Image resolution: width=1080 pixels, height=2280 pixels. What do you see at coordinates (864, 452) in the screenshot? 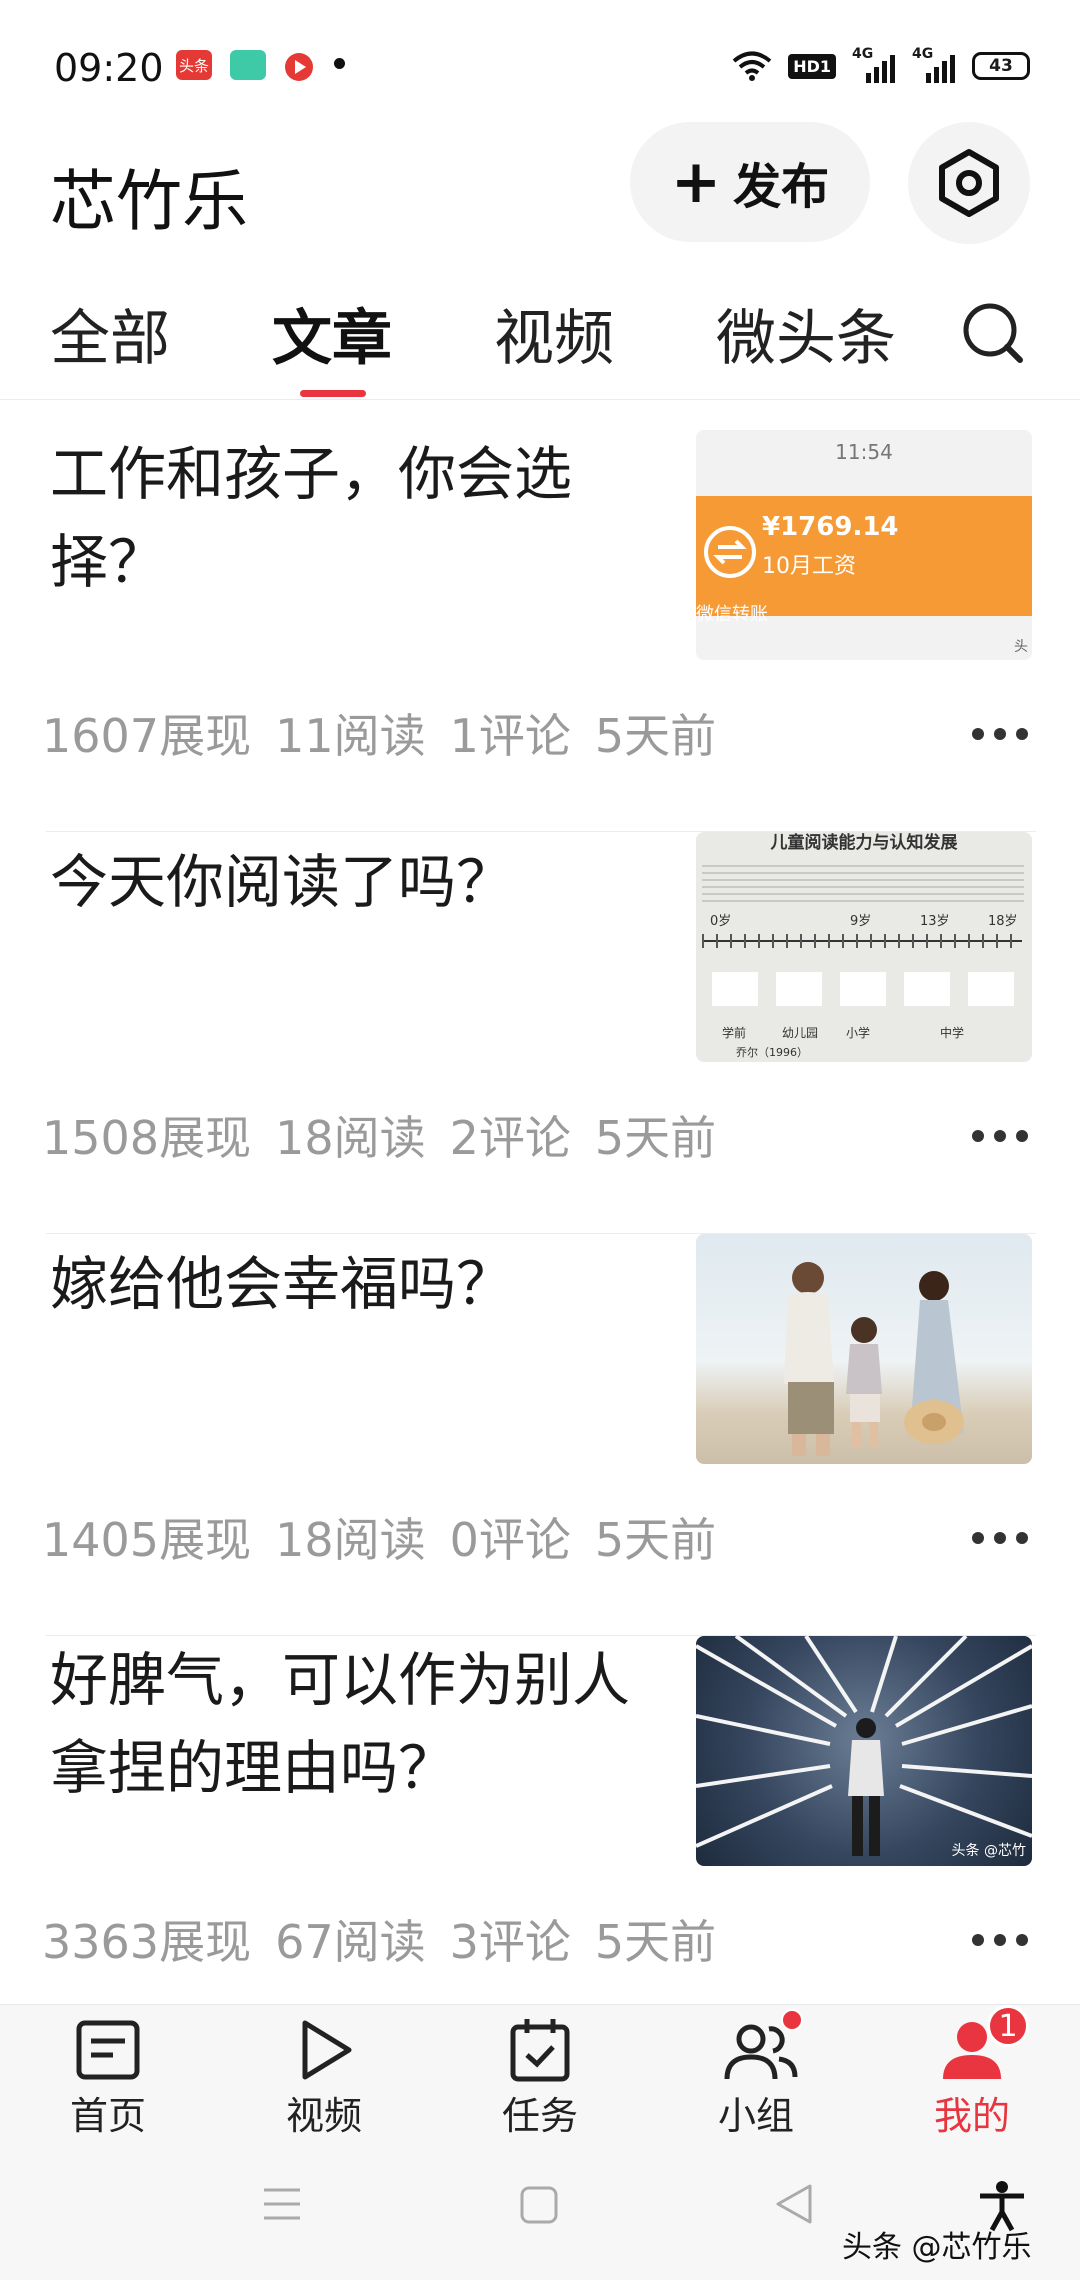
I see `thumb-time: 11:54` at bounding box center [864, 452].